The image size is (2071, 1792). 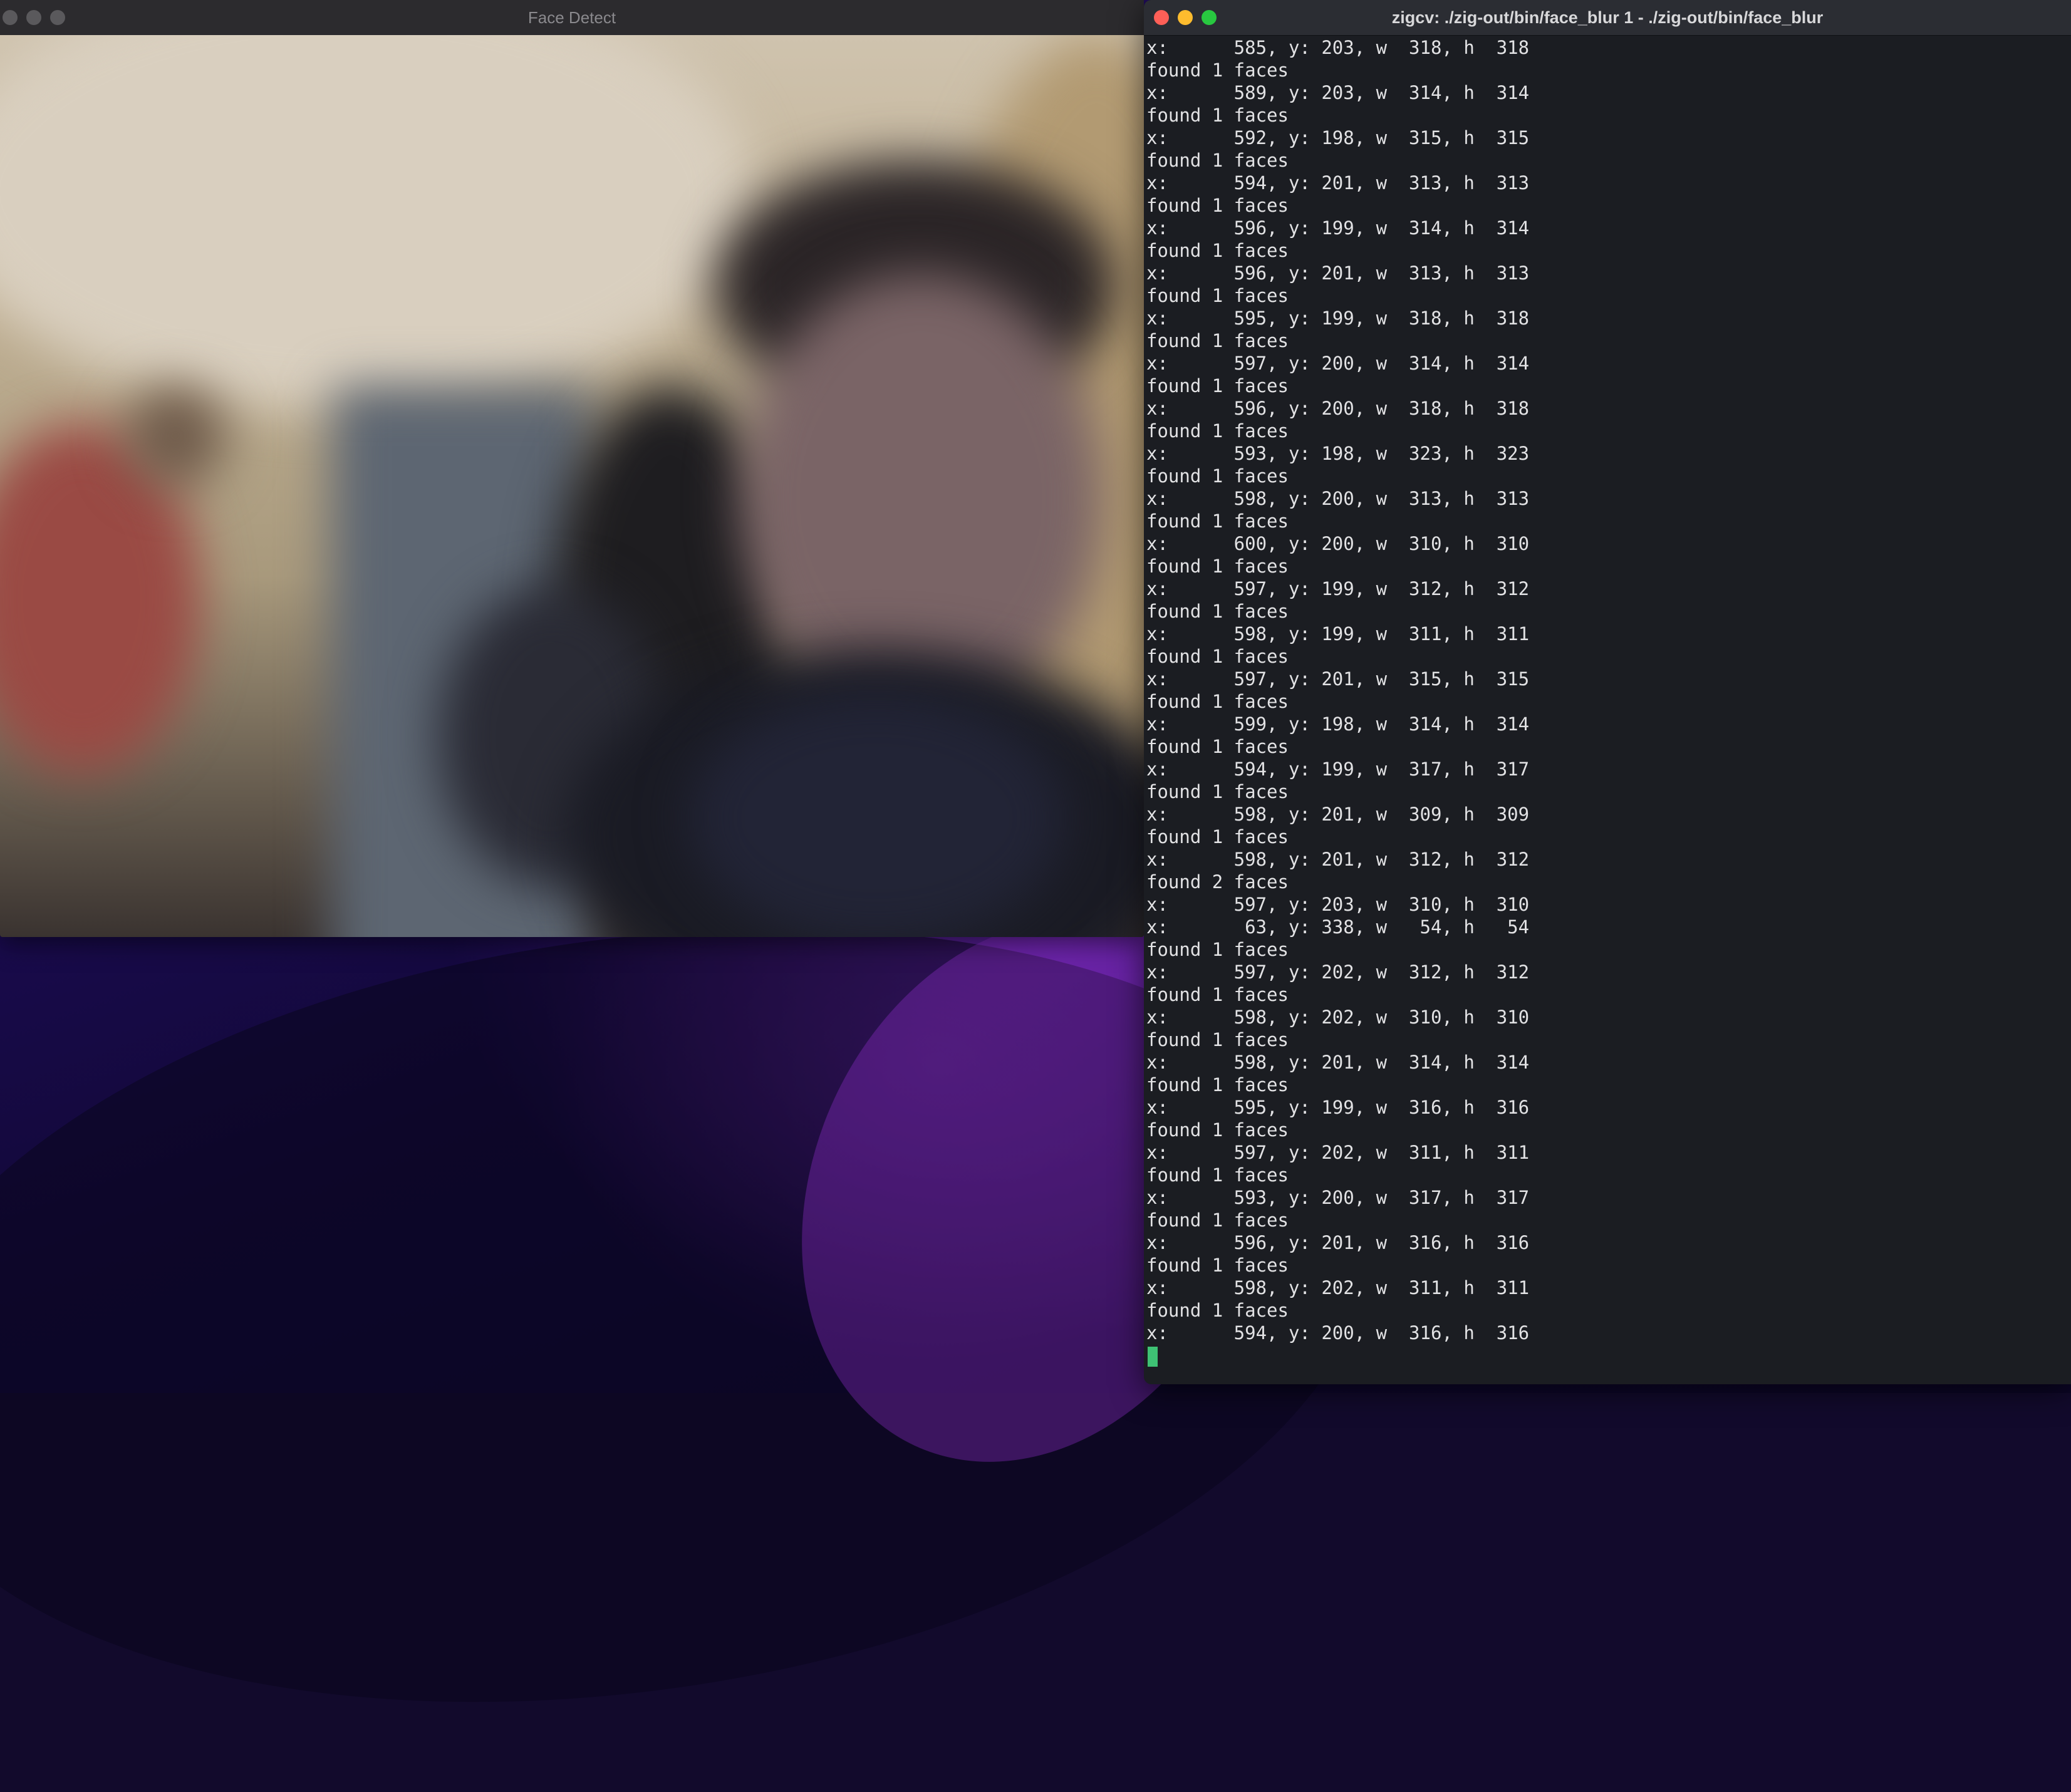 What do you see at coordinates (1338, 679) in the screenshot?
I see `terminal-line: x: 597, y: 201, w 315, h 315` at bounding box center [1338, 679].